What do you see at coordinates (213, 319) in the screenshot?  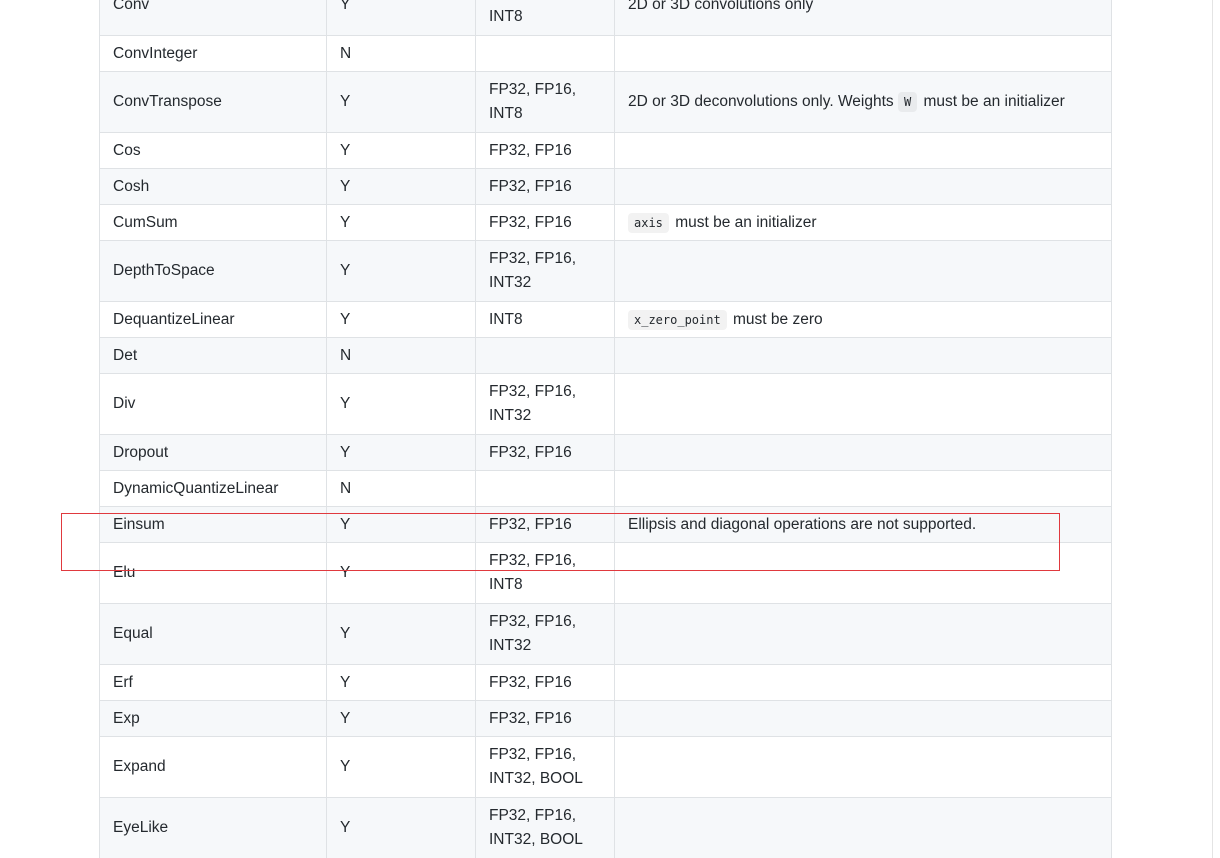 I see `operator-name-cell: DequantizeLinear` at bounding box center [213, 319].